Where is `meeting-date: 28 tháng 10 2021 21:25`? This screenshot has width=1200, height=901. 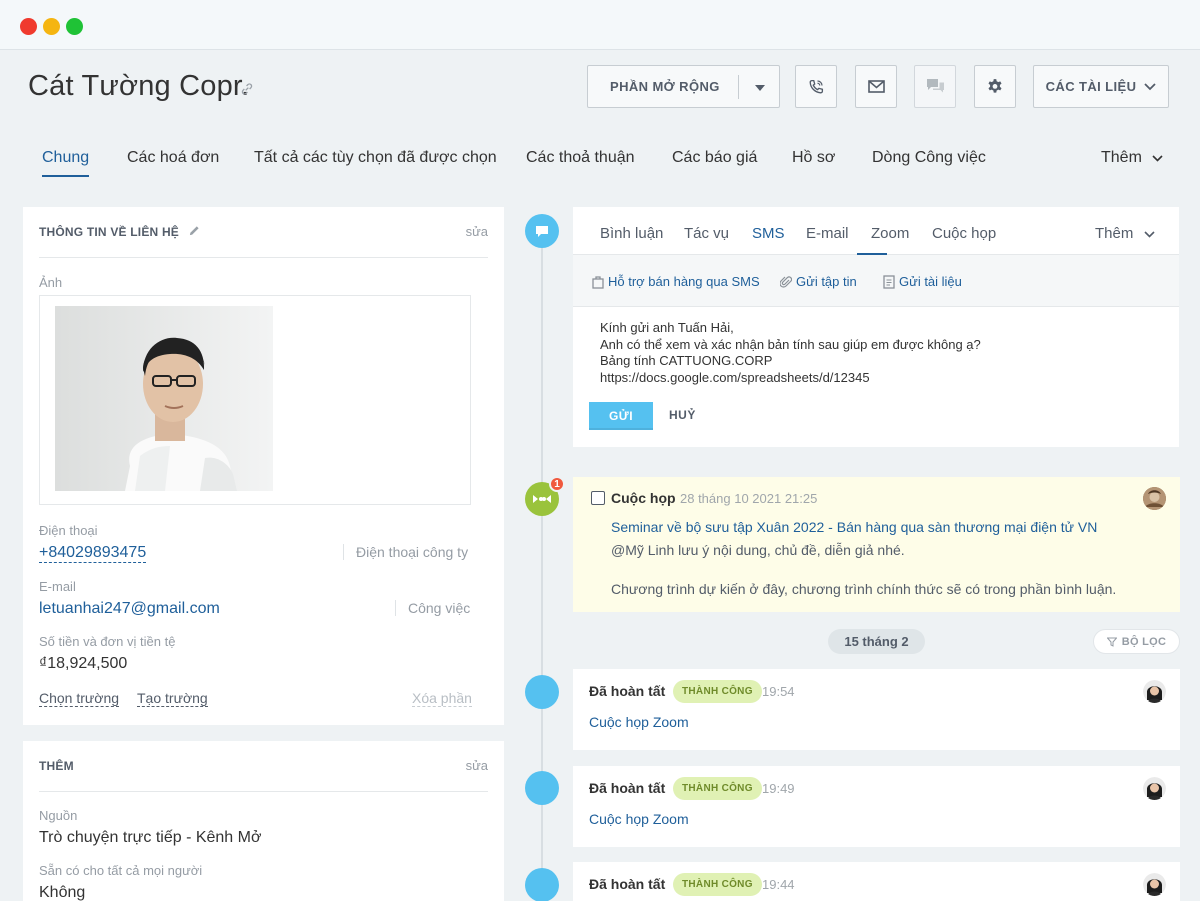
meeting-date: 28 tháng 10 2021 21:25 is located at coordinates (749, 498).